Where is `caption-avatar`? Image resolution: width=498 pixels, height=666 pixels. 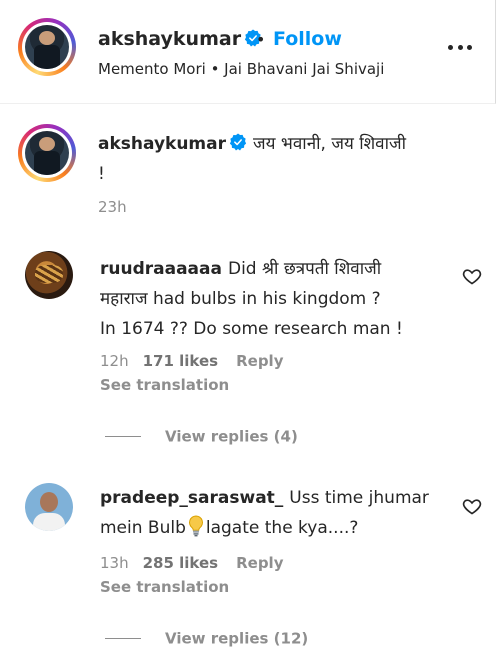
caption-avatar is located at coordinates (47, 153).